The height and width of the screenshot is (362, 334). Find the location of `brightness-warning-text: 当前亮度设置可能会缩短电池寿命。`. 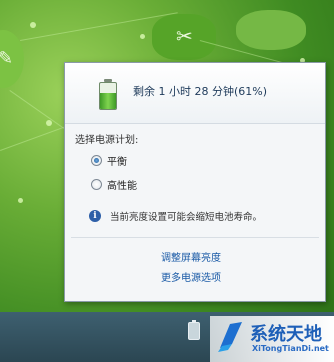

brightness-warning-text: 当前亮度设置可能会缩短电池寿命。 is located at coordinates (186, 217).